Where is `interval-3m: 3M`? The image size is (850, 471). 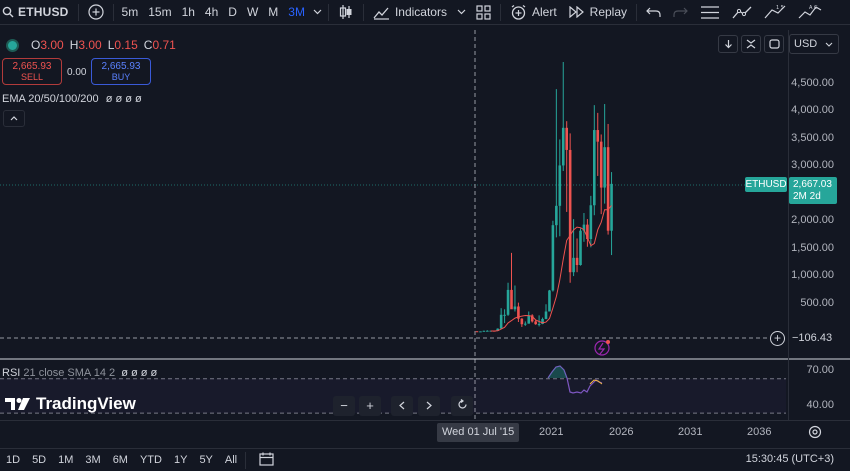
interval-3m: 3M is located at coordinates (296, 12).